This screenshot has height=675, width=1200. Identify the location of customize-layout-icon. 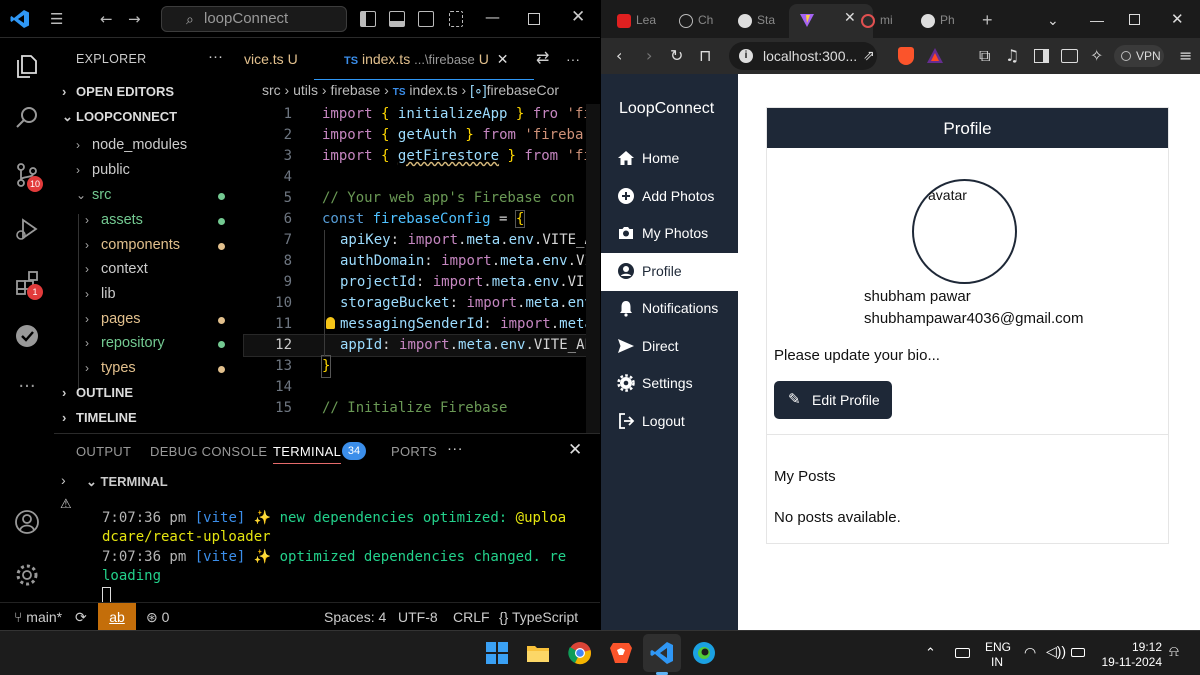
(456, 19).